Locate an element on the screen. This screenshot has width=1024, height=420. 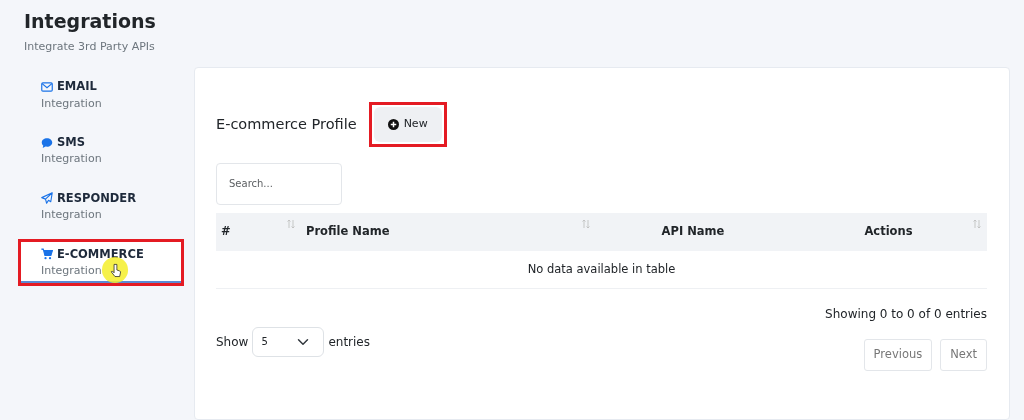
column-header: Actions is located at coordinates (889, 231).